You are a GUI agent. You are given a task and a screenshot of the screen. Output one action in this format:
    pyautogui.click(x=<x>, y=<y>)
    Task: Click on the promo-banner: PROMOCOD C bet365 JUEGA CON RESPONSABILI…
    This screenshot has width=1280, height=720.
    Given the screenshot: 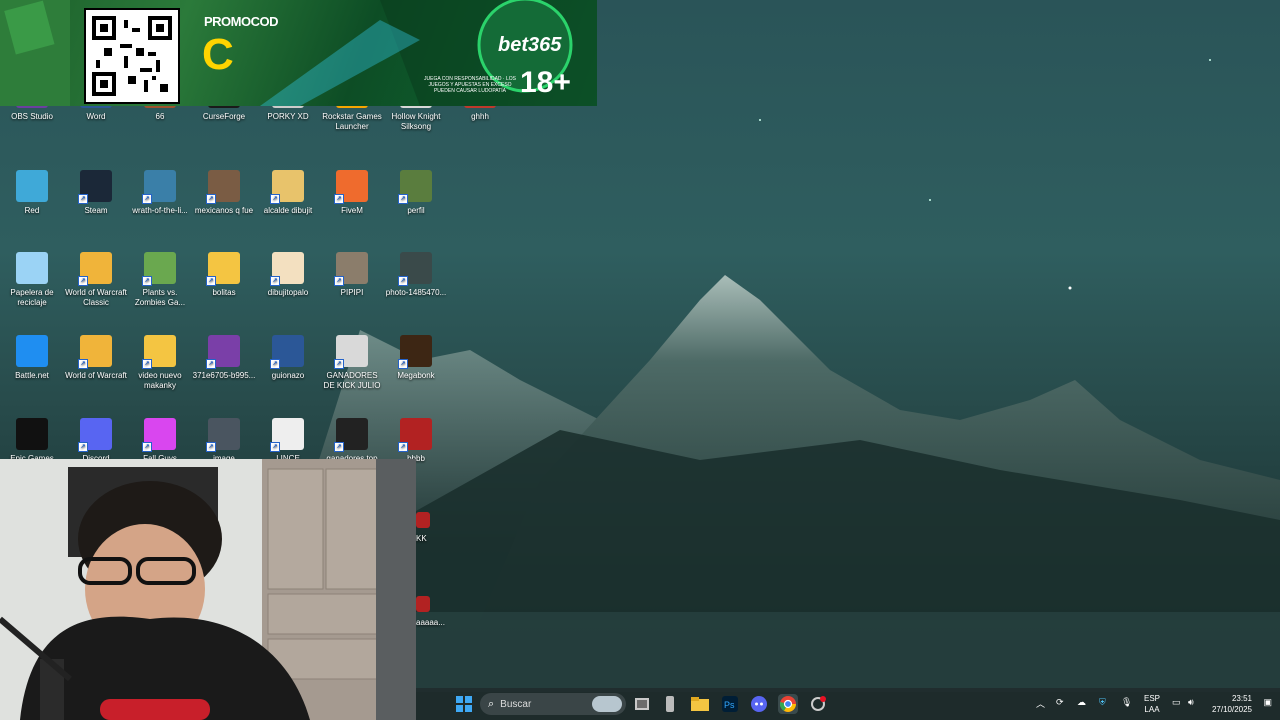 What is the action you would take?
    pyautogui.click(x=298, y=53)
    